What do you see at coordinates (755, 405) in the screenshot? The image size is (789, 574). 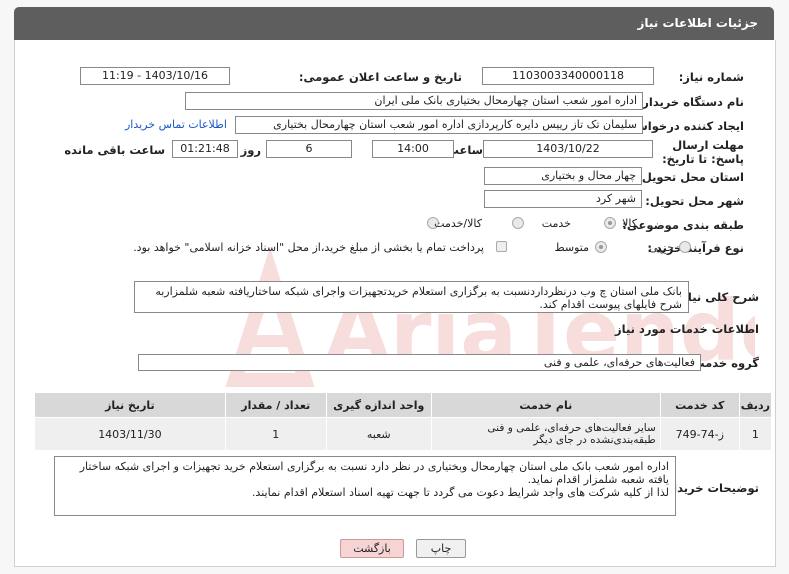 I see `col-row-number: ردیف` at bounding box center [755, 405].